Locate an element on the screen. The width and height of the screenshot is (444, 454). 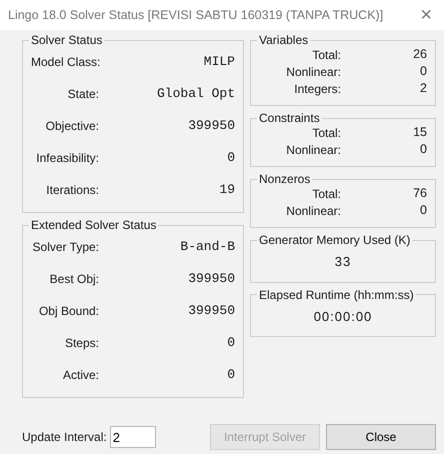
field-label: Update Interval: is located at coordinates (64, 437).